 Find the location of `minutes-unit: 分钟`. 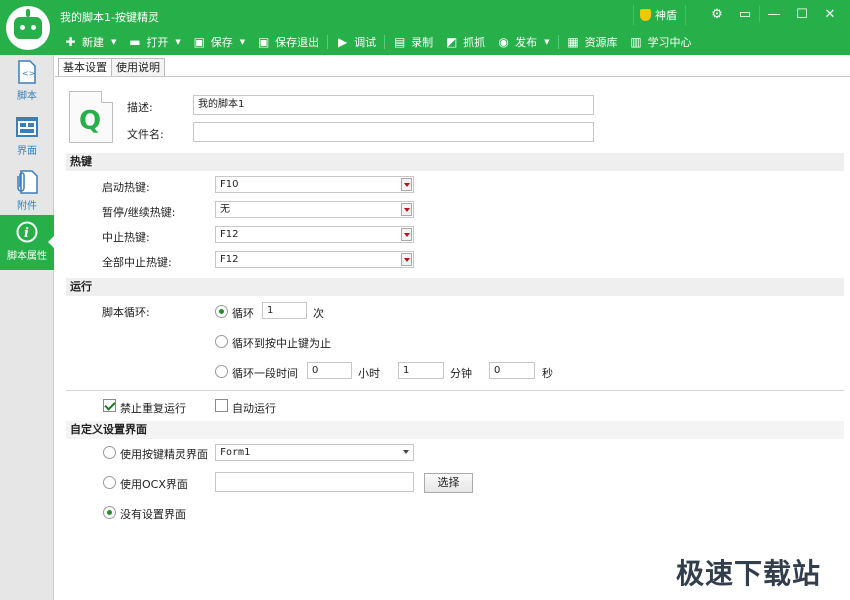

minutes-unit: 分钟 is located at coordinates (461, 373).